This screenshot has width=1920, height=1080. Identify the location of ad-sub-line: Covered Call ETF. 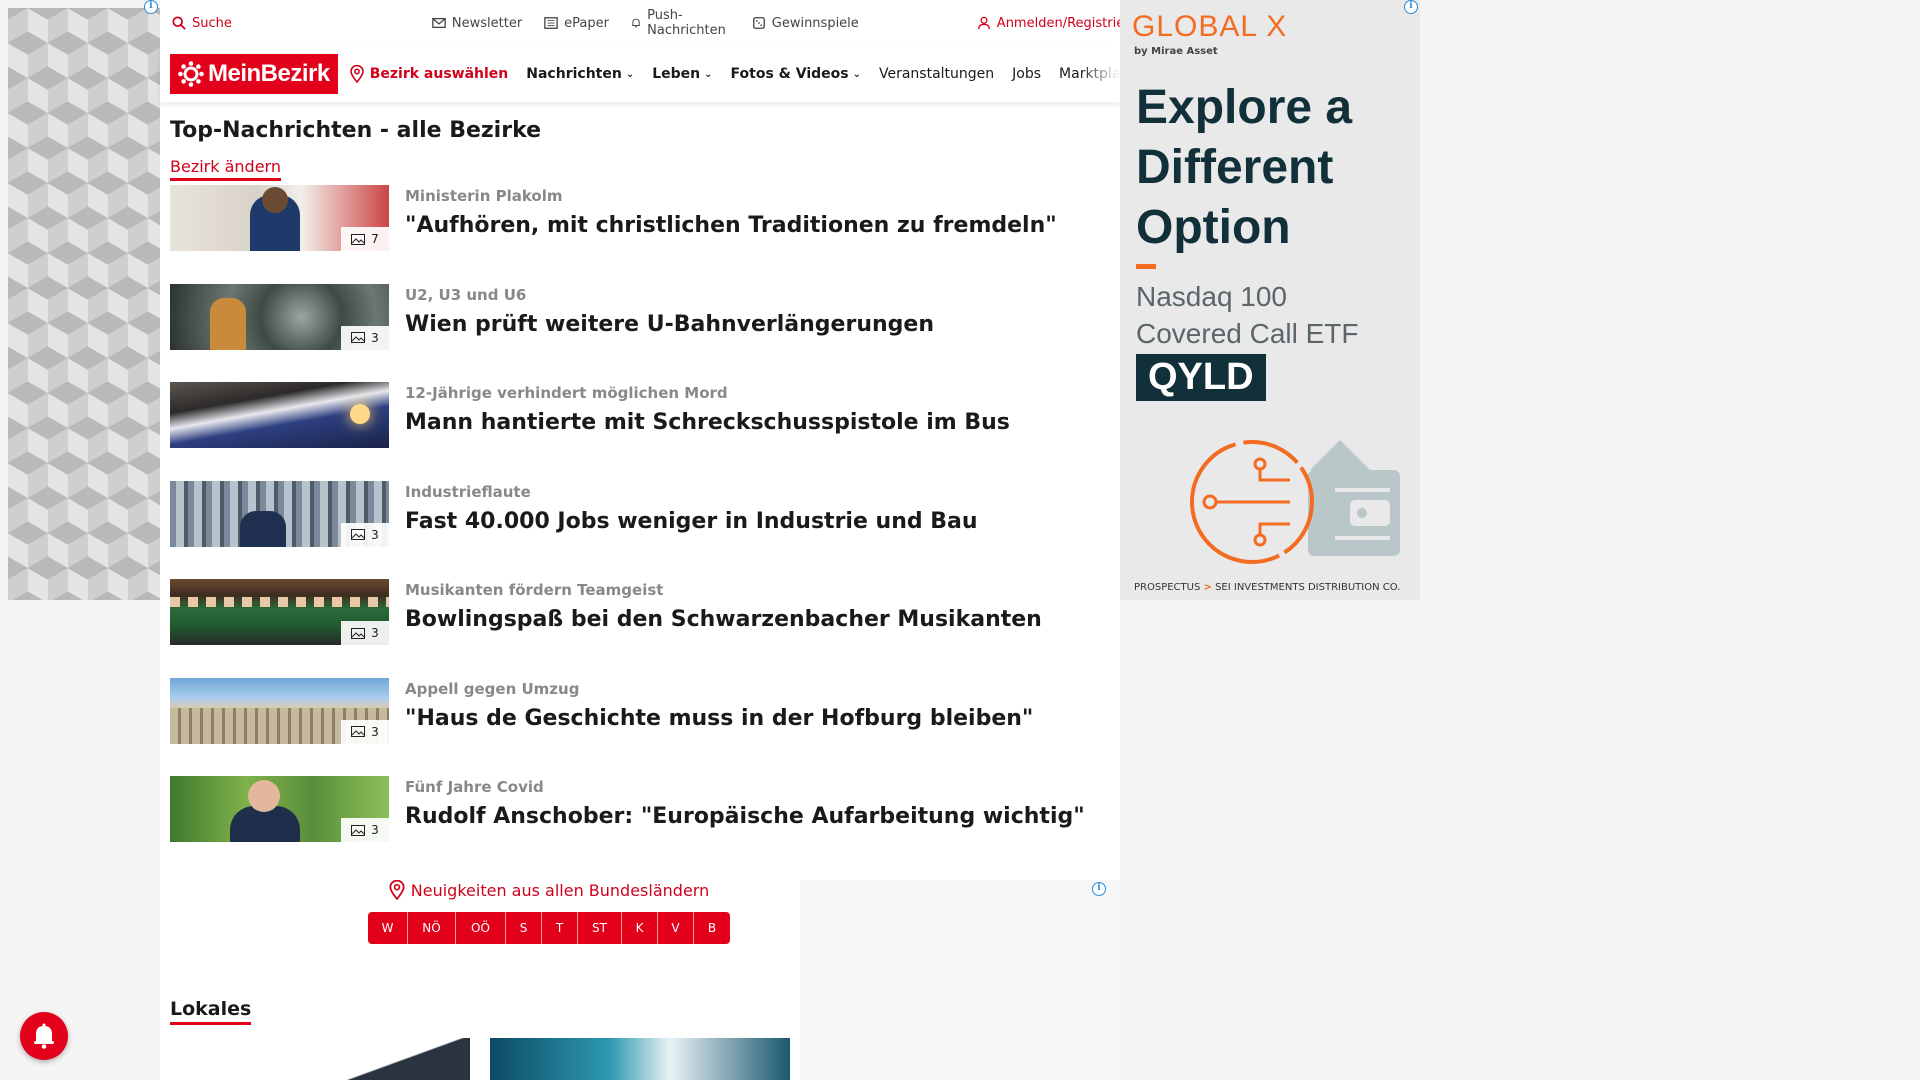
(1247, 333).